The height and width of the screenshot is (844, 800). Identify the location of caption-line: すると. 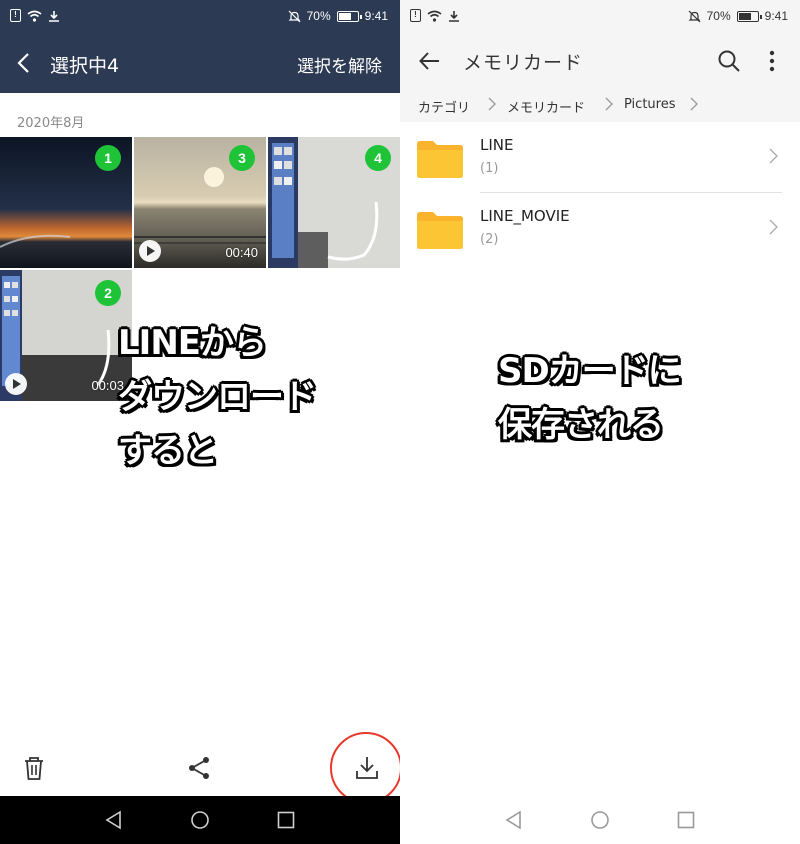
(168, 451).